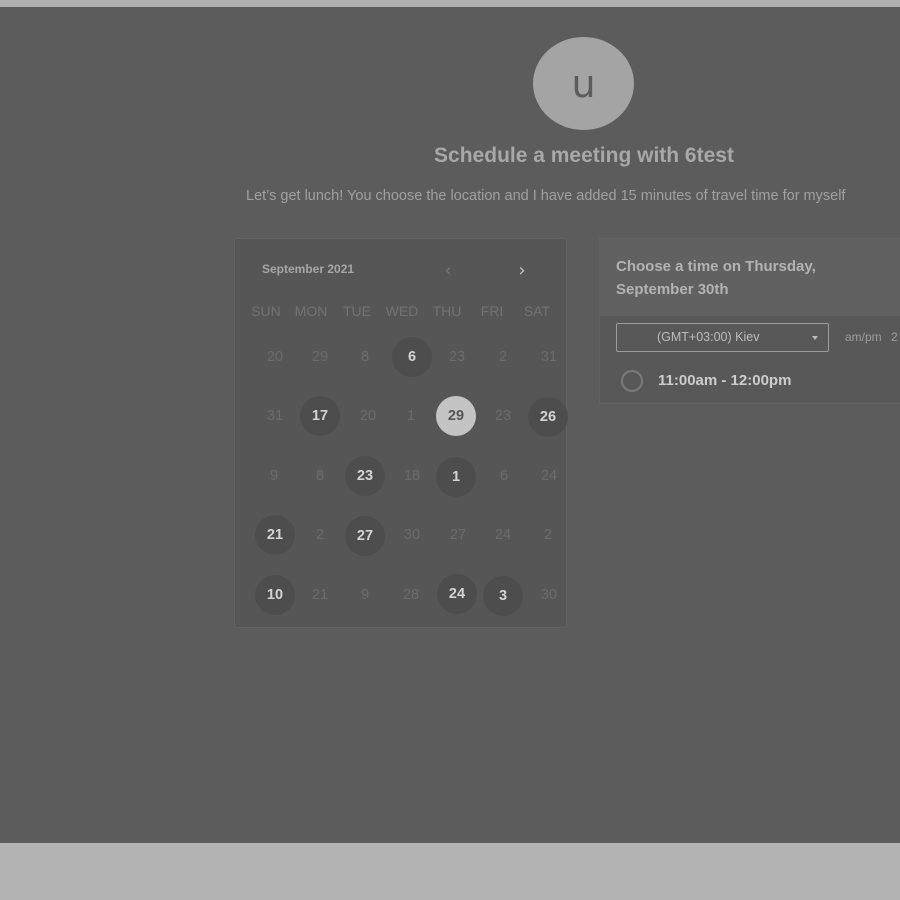  I want to click on calendar-day-available: 21, so click(275, 535).